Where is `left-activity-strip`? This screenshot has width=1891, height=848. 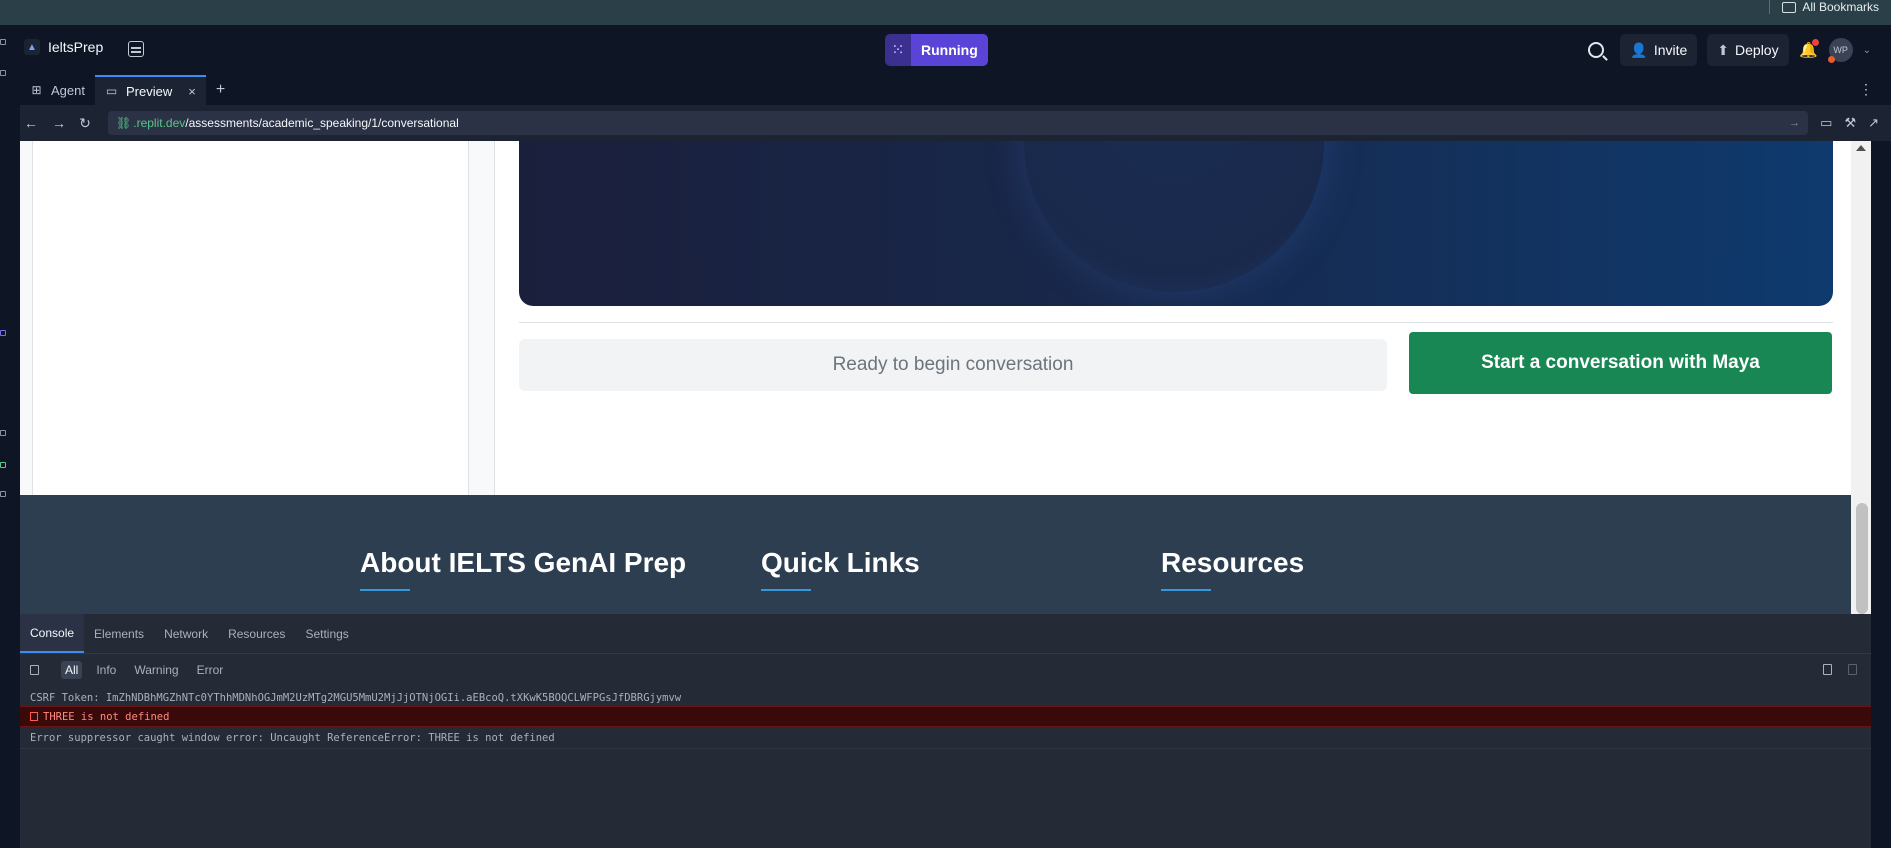 left-activity-strip is located at coordinates (10, 436).